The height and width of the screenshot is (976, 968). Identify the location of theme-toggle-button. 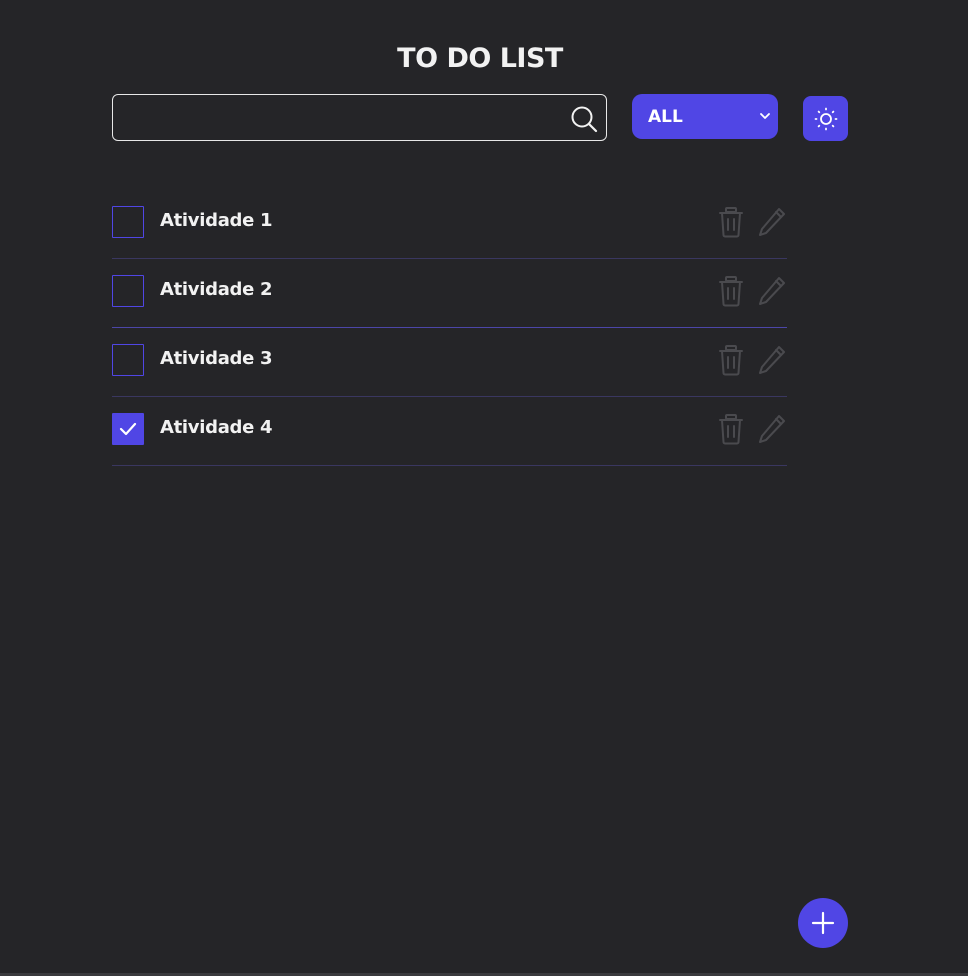
(825, 118).